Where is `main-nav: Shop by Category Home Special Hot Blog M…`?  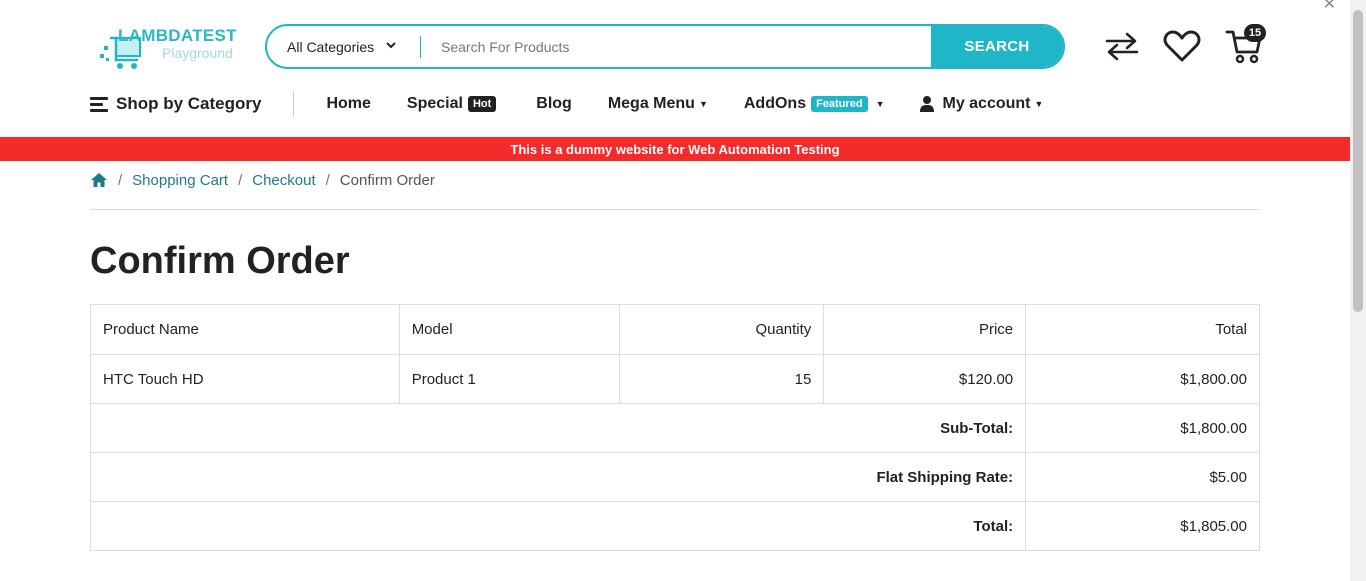
main-nav: Shop by Category Home Special Hot Blog M… is located at coordinates (566, 104).